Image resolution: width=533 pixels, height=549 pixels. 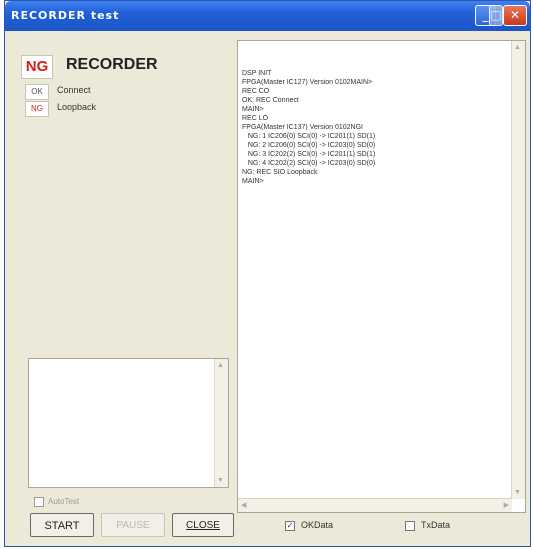 I want to click on title-bar: RECORDER test _ □ ✕, so click(x=267, y=16).